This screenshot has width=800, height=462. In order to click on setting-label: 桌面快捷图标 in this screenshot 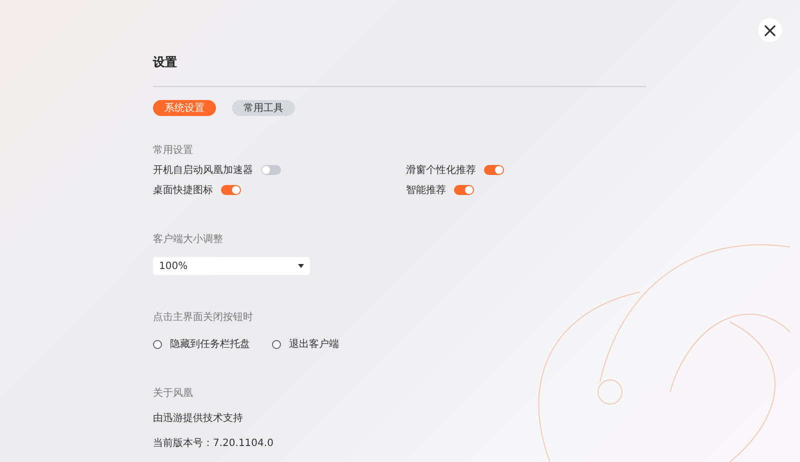, I will do `click(183, 190)`.